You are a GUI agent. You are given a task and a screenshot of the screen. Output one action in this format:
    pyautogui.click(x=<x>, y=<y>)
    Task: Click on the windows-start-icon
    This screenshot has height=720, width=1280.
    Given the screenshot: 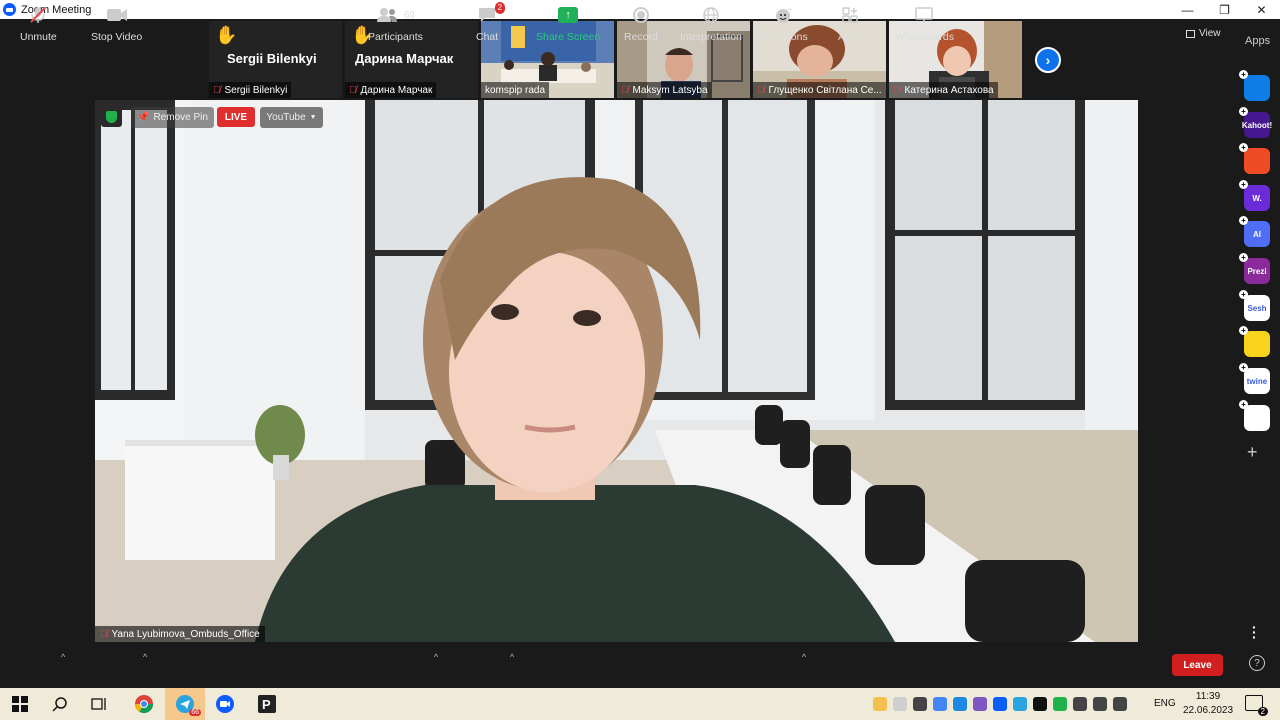 What is the action you would take?
    pyautogui.click(x=20, y=704)
    